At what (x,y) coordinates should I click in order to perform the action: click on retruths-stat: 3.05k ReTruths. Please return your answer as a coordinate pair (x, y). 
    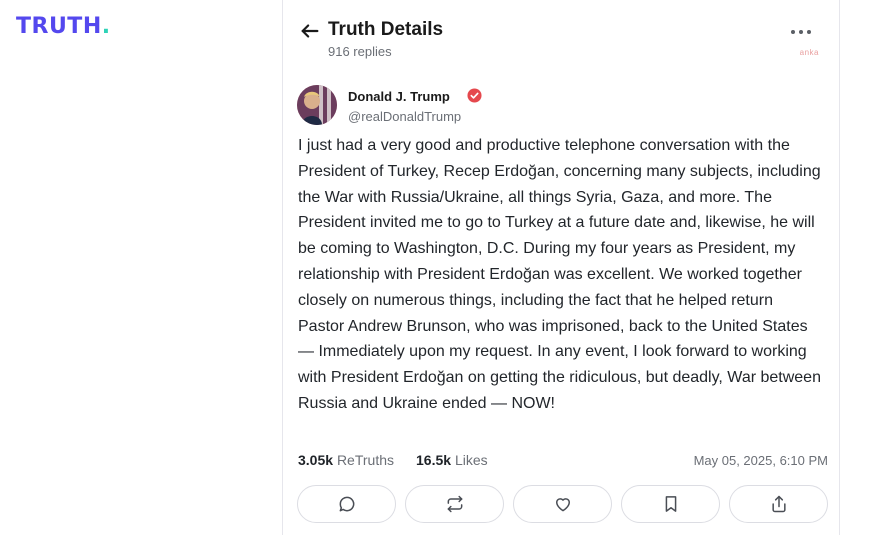
    Looking at the image, I should click on (346, 460).